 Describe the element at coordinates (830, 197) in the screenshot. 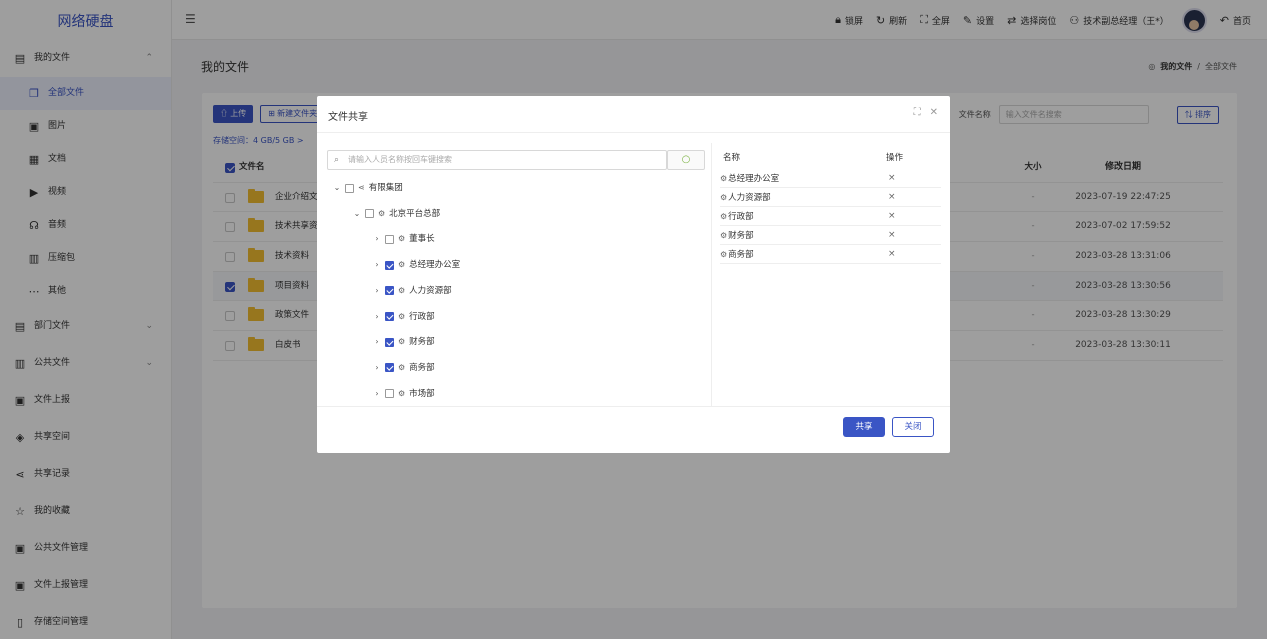

I see `selected-item: ⚙人力资源部 ×` at that location.